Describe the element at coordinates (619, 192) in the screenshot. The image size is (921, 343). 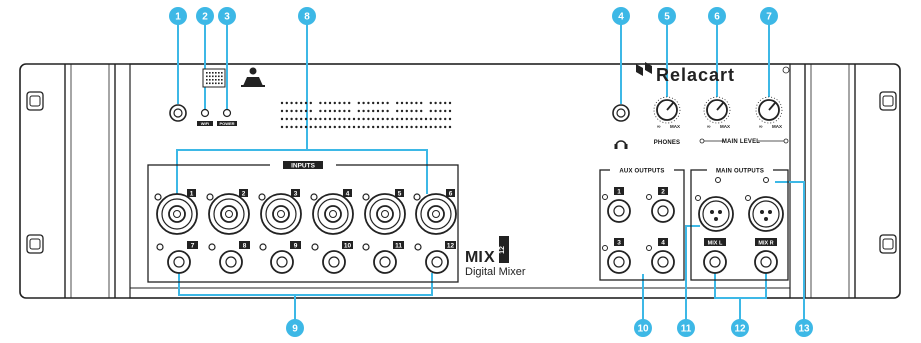
I see `aux-output-number: 1` at that location.